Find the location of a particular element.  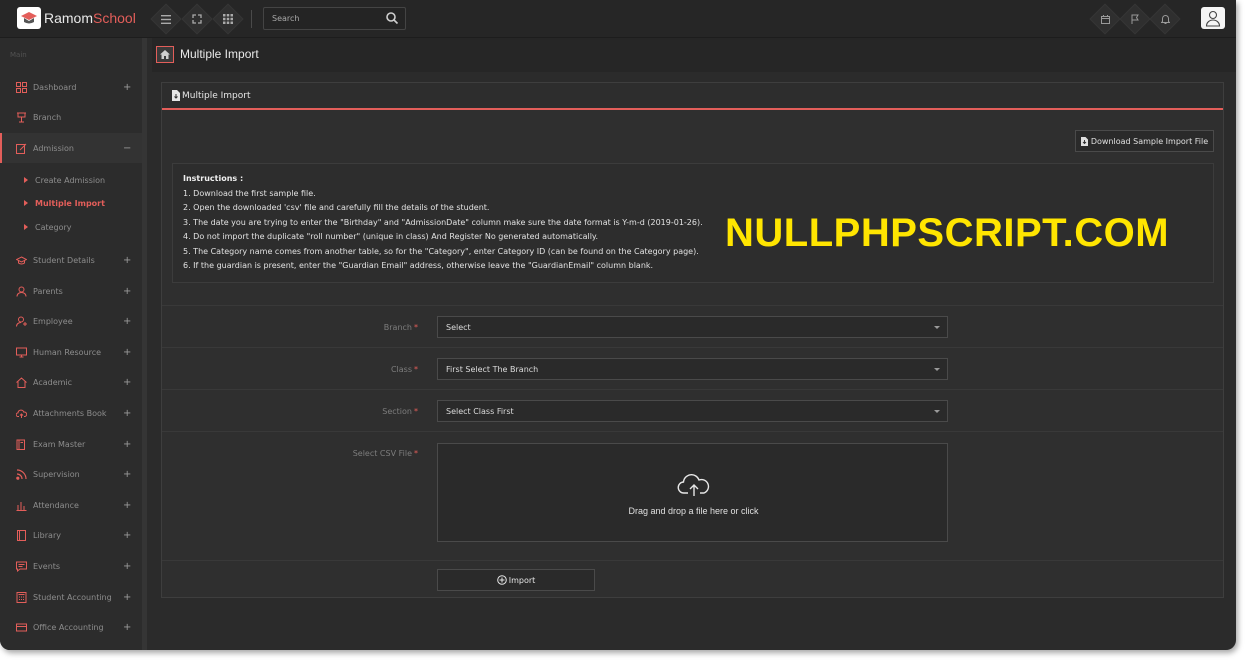

sidebar-item-human-resource: Human Resource + is located at coordinates (71, 352).